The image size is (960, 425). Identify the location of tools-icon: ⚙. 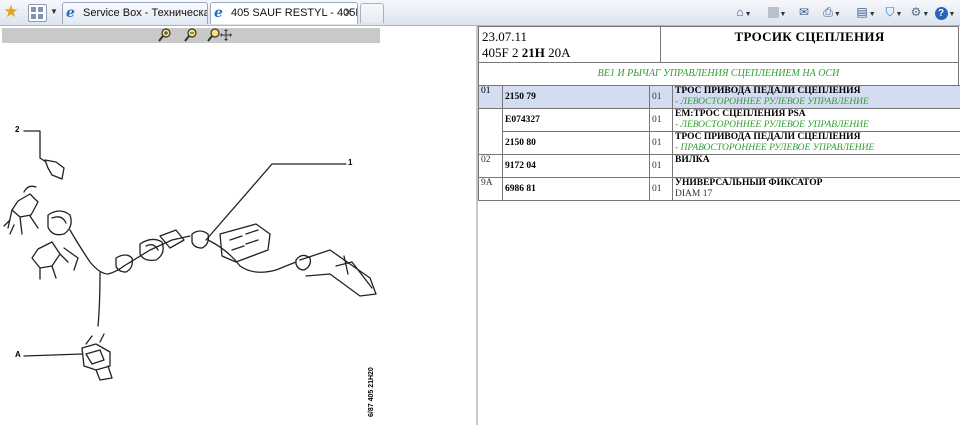
(916, 12).